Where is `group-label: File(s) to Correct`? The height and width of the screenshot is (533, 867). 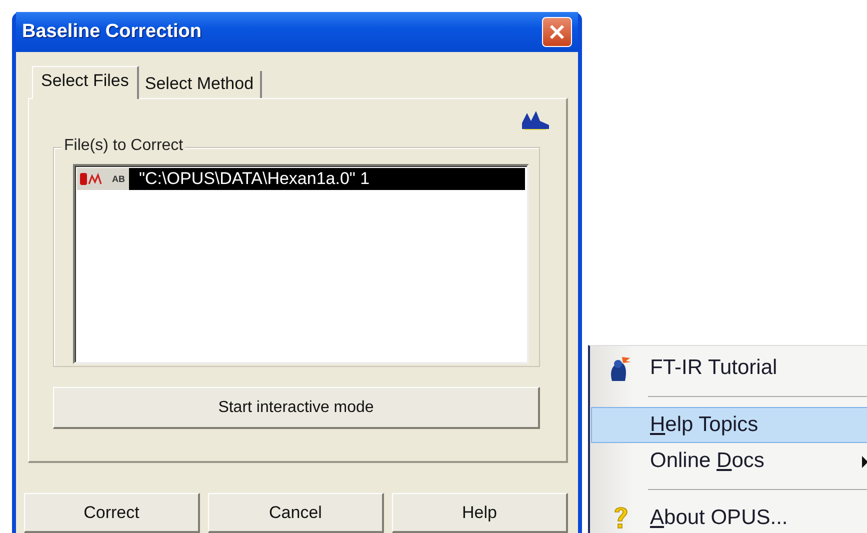 group-label: File(s) to Correct is located at coordinates (124, 146).